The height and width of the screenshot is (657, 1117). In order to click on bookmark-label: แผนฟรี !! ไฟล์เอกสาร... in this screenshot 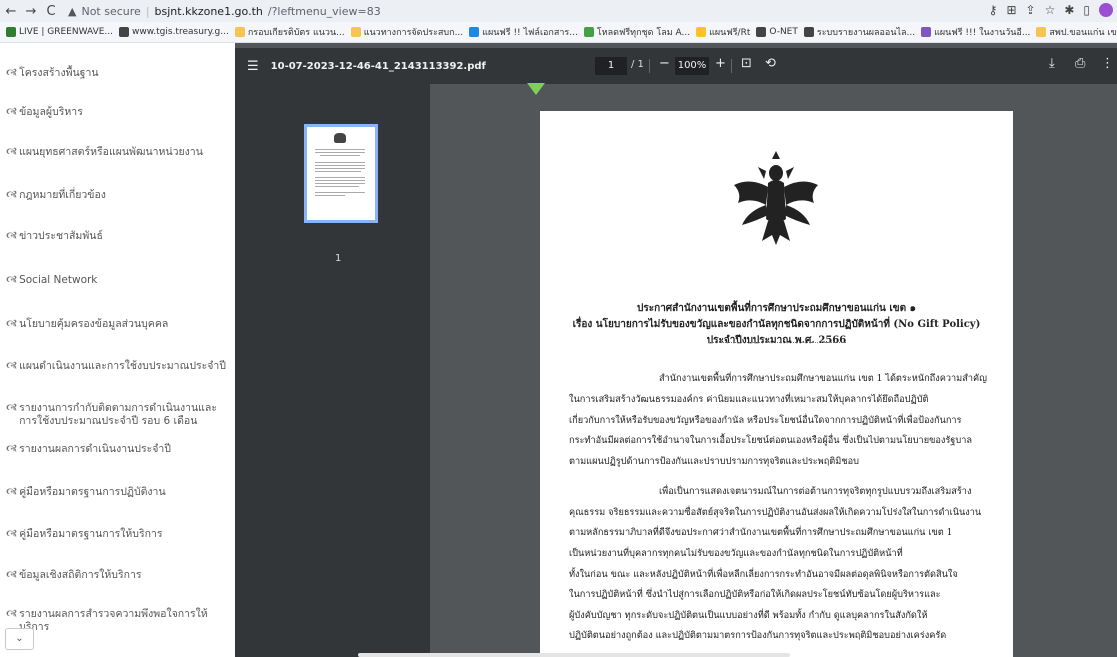, I will do `click(530, 33)`.